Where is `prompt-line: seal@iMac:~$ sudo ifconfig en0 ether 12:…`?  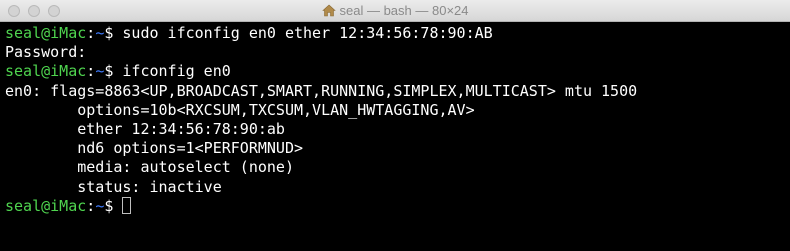 prompt-line: seal@iMac:~$ sudo ifconfig en0 ether 12:… is located at coordinates (397, 33).